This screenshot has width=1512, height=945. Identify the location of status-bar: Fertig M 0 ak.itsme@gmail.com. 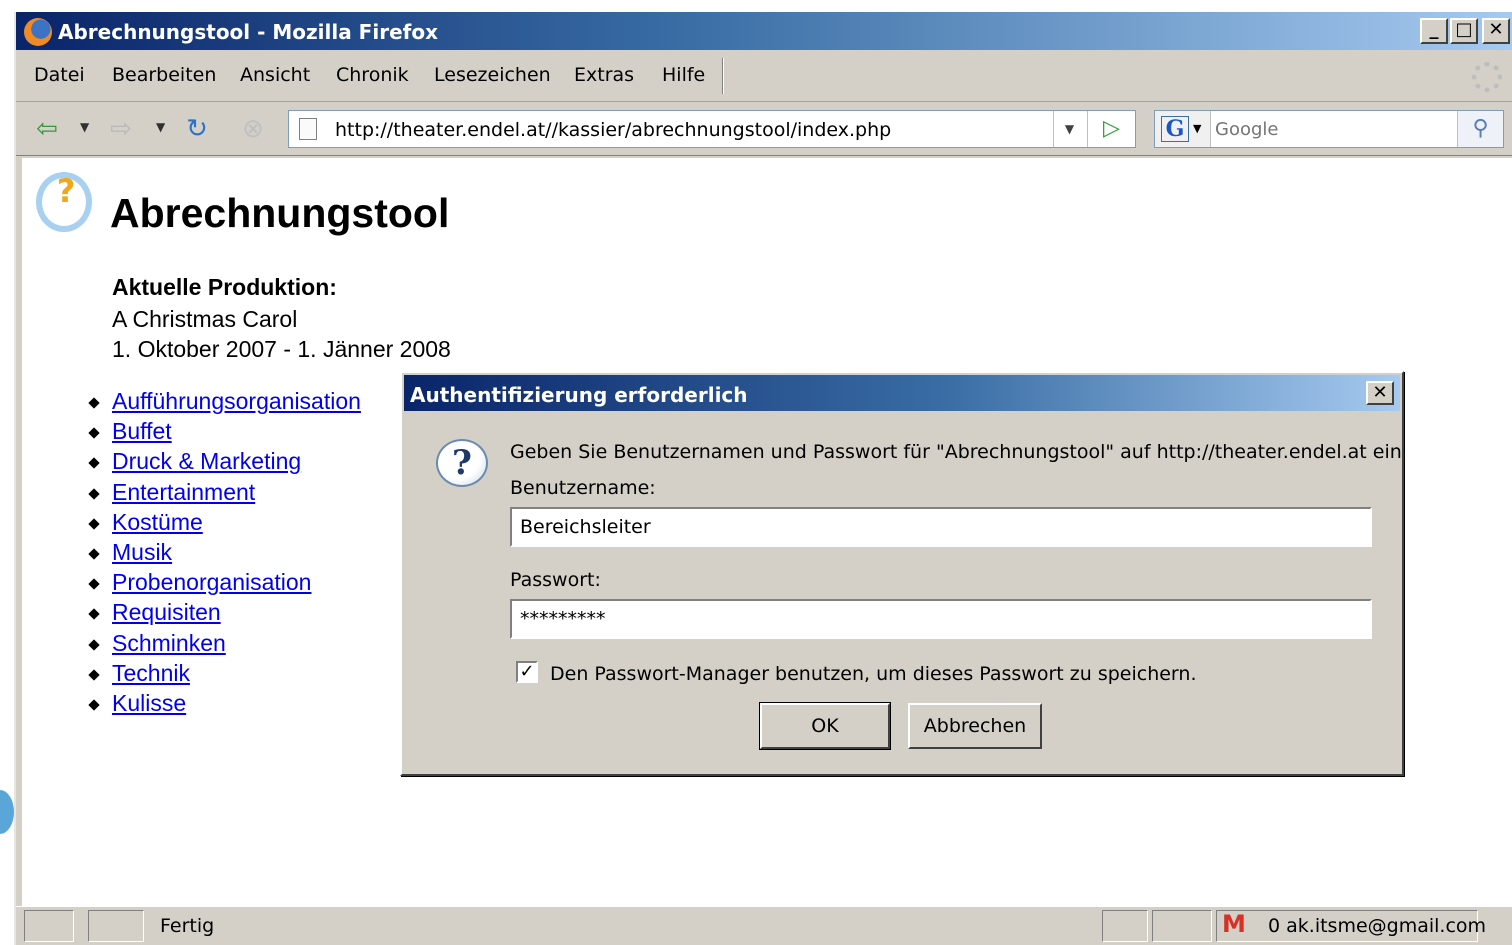
(764, 925).